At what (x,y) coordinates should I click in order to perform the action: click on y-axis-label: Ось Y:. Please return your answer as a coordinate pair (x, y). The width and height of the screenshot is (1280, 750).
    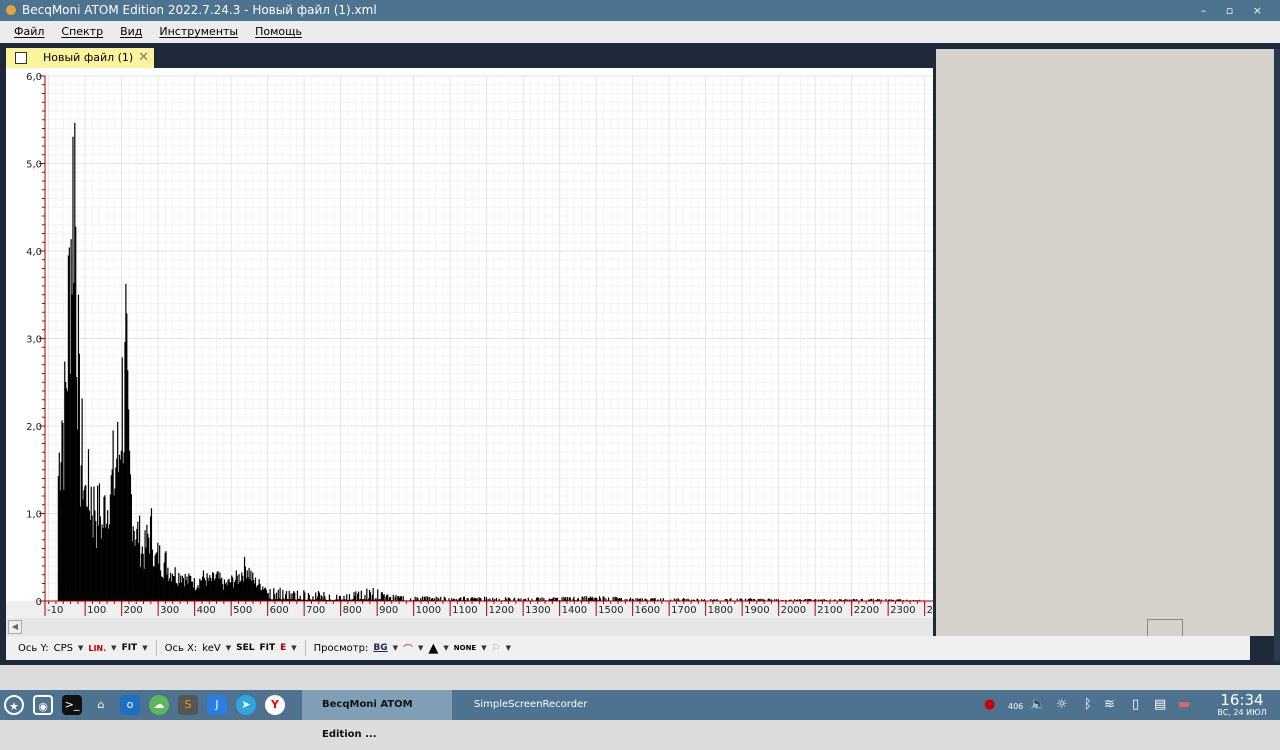
    Looking at the image, I should click on (33, 648).